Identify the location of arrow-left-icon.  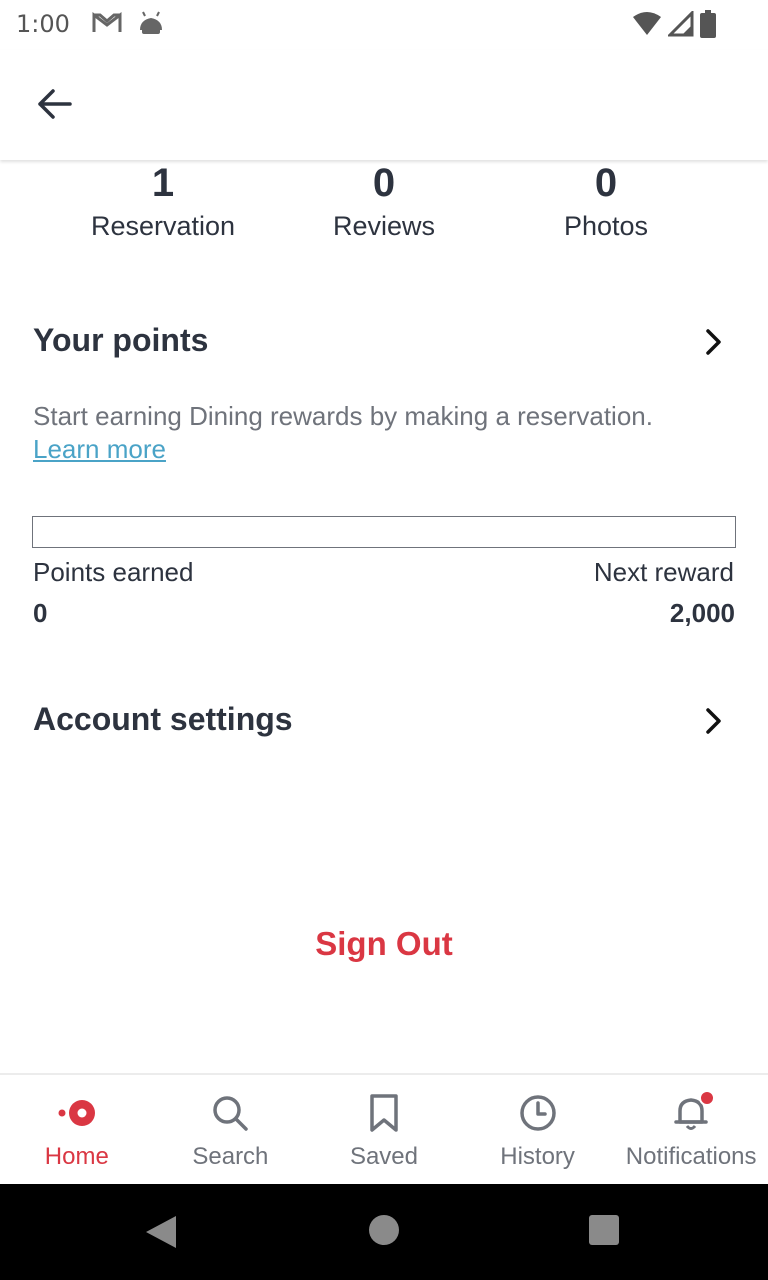
(55, 104).